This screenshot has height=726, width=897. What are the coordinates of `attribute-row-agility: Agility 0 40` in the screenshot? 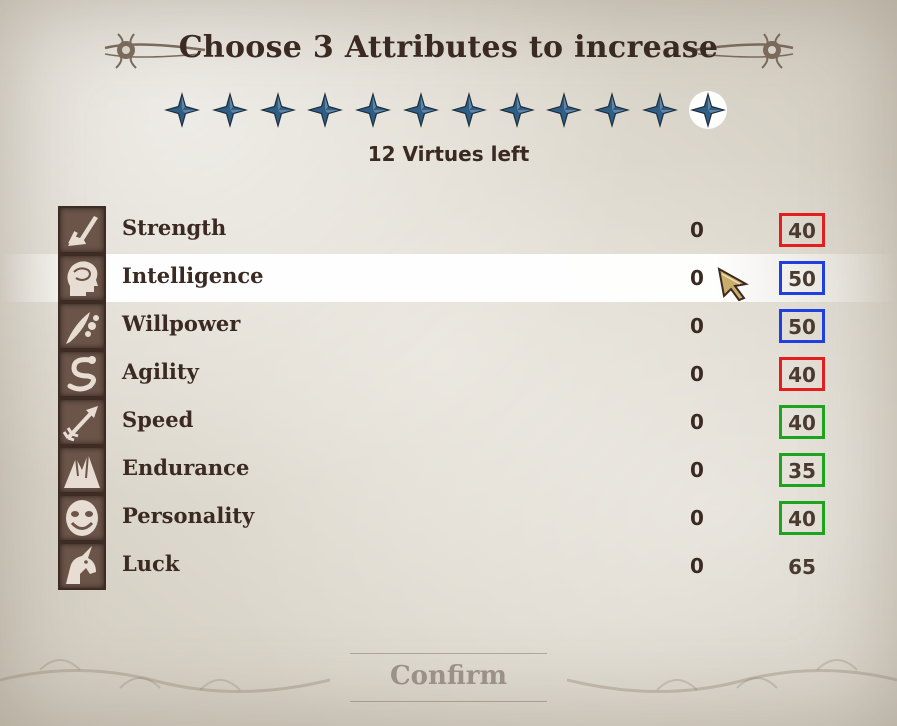 It's located at (448, 374).